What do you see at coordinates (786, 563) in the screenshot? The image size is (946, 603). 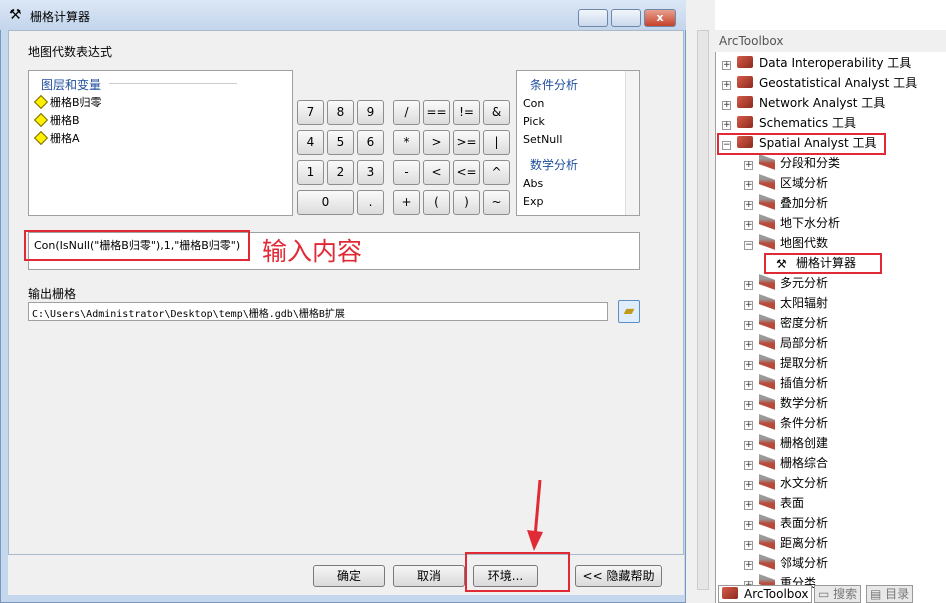 I see `toolset-item: + 邻域分析` at bounding box center [786, 563].